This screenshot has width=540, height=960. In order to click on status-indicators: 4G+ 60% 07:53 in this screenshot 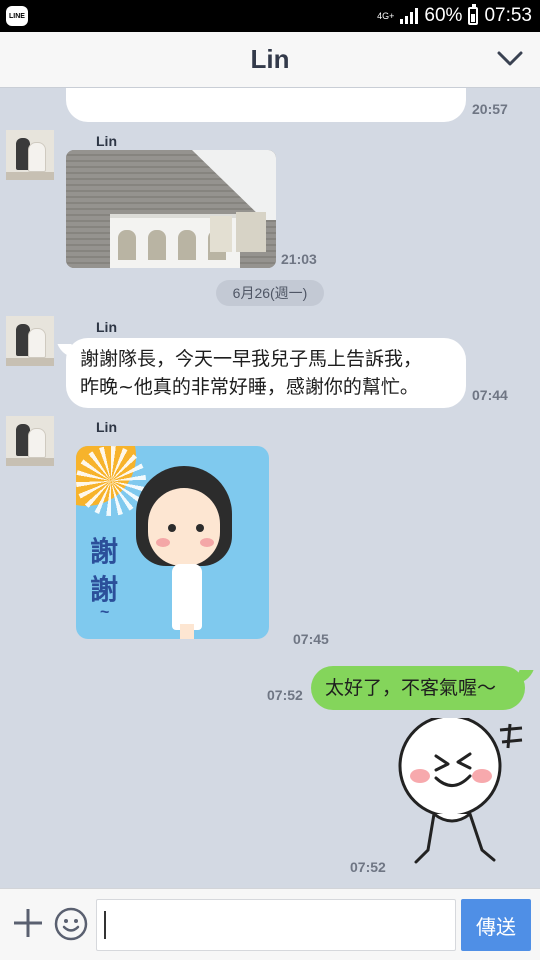, I will do `click(454, 16)`.